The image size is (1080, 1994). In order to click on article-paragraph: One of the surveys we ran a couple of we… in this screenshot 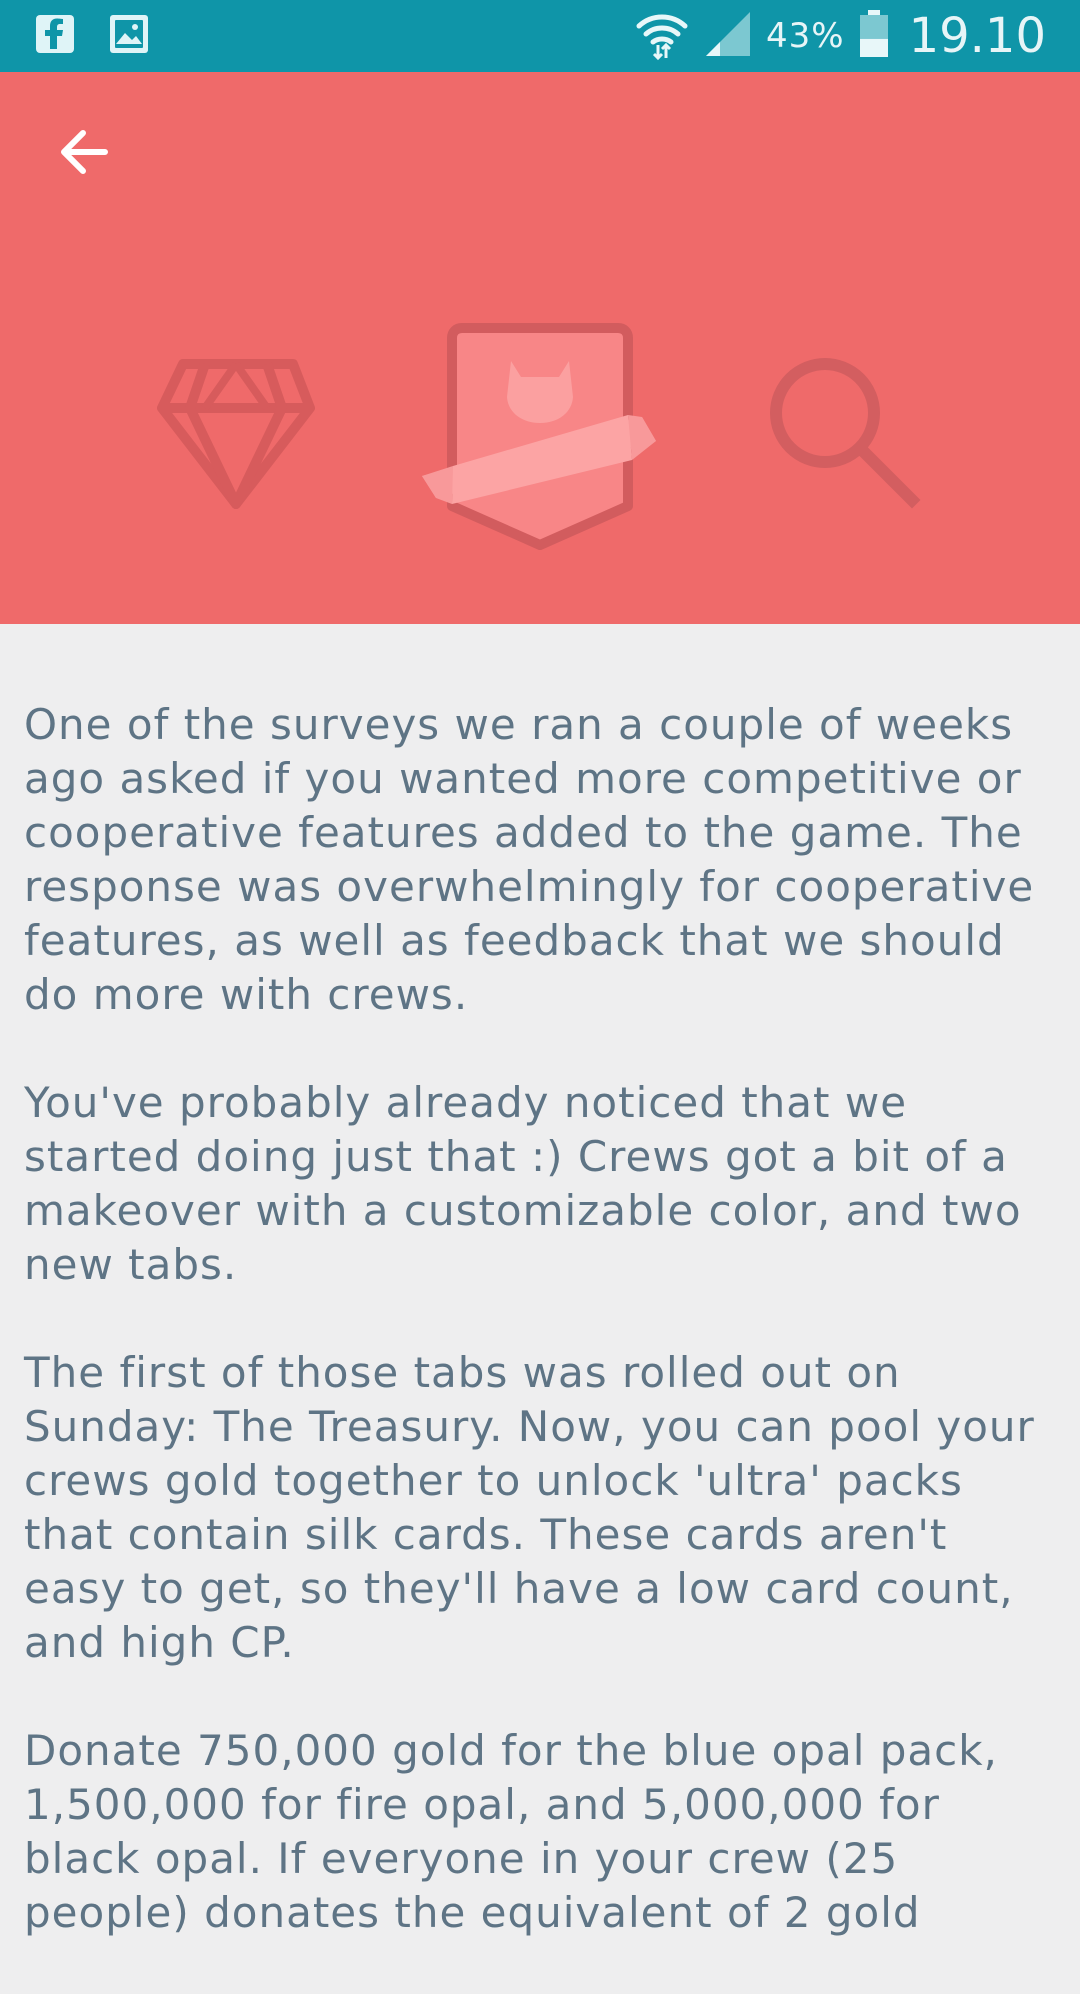, I will do `click(529, 859)`.